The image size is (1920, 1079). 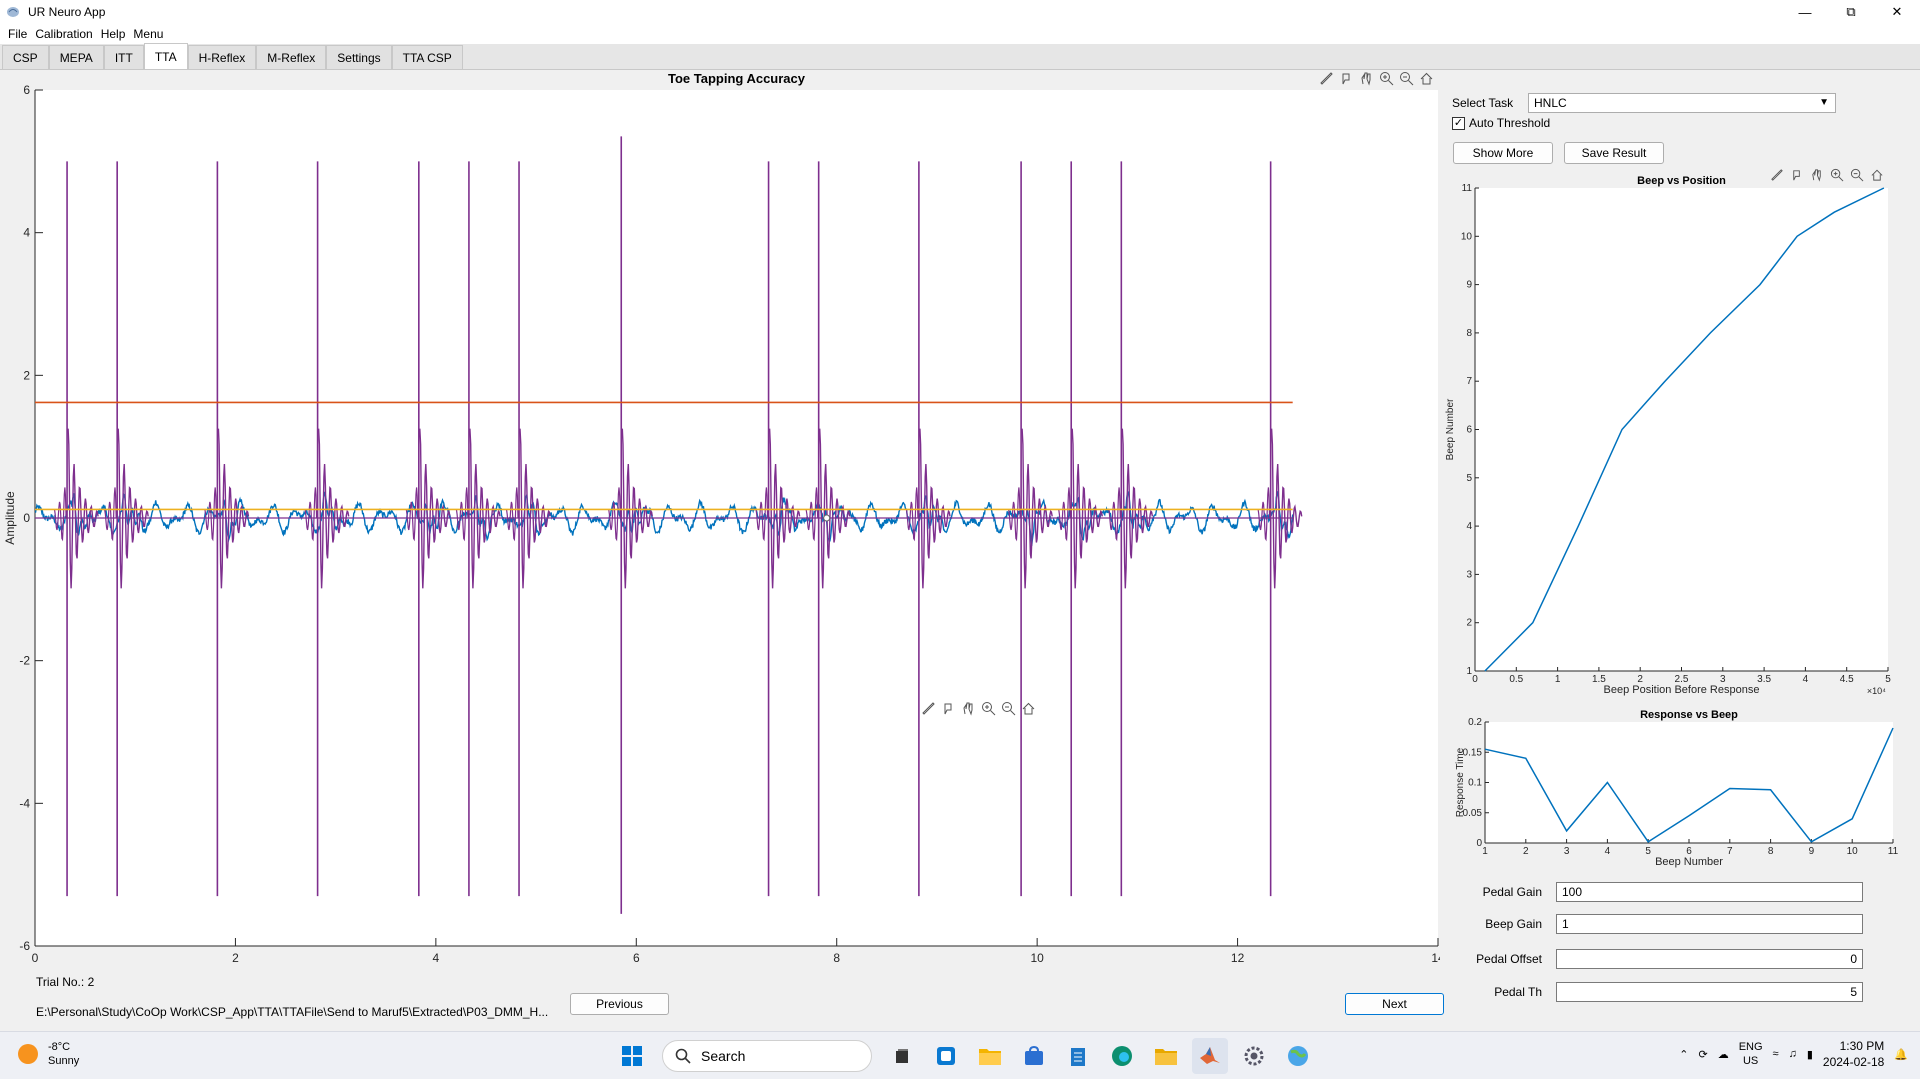 What do you see at coordinates (1034, 1056) in the screenshot?
I see `store-icon` at bounding box center [1034, 1056].